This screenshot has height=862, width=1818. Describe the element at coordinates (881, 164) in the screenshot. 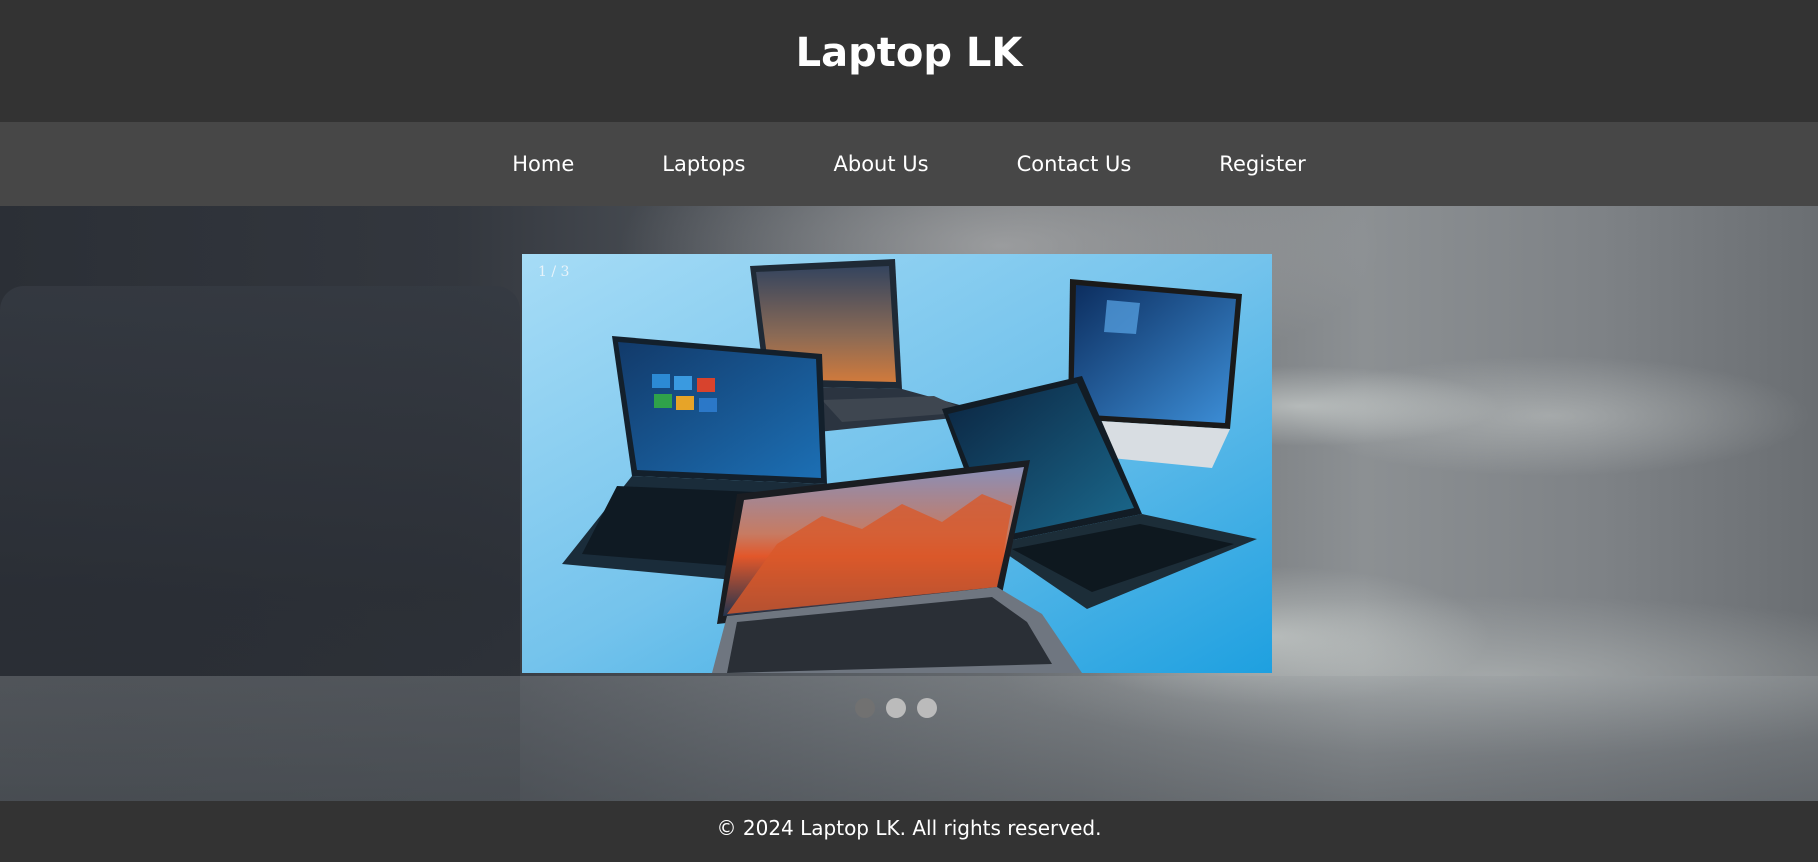

I see `nav-about-us-link: About Us` at that location.